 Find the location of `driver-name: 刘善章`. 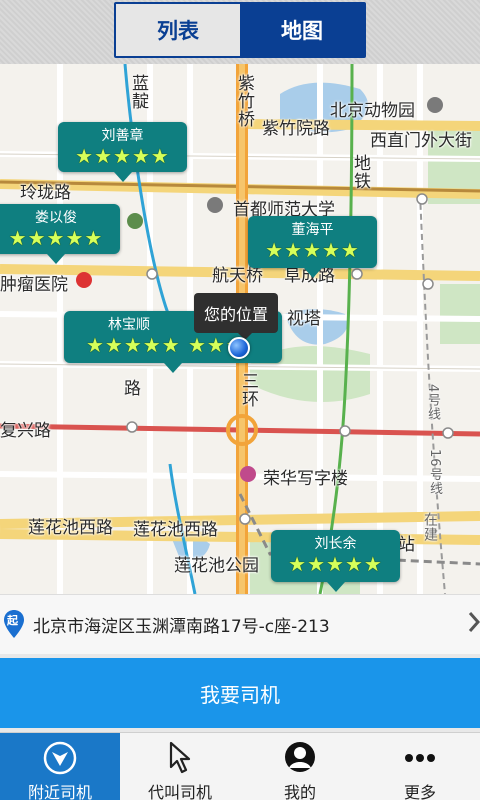

driver-name: 刘善章 is located at coordinates (122, 136).